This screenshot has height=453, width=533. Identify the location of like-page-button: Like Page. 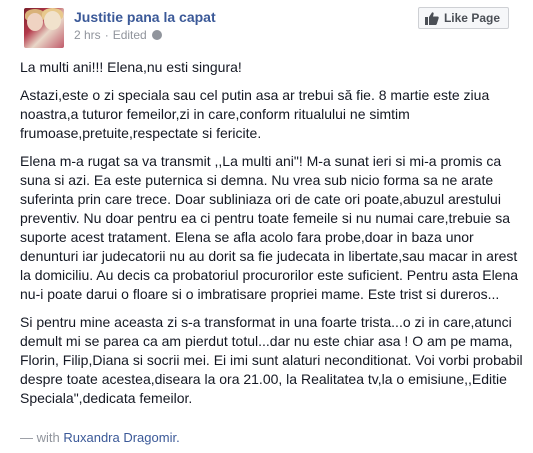
(463, 18).